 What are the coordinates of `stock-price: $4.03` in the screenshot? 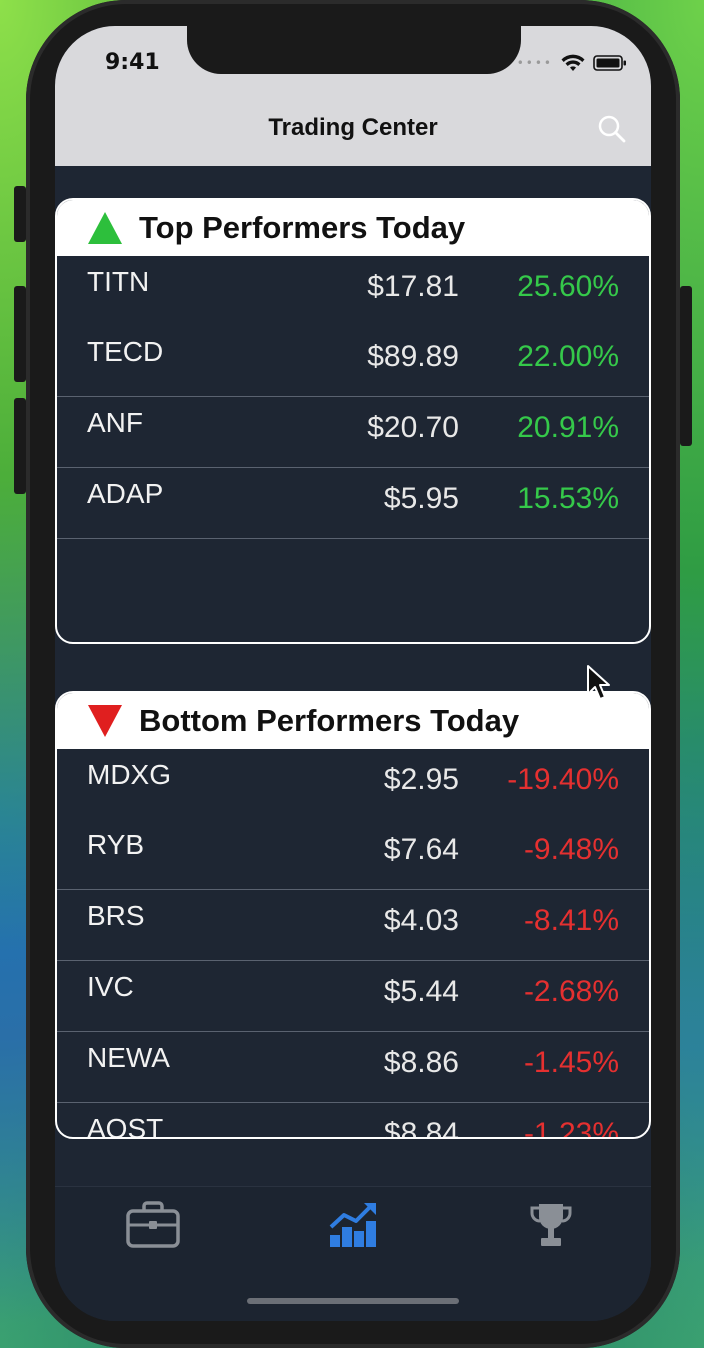 It's located at (421, 920).